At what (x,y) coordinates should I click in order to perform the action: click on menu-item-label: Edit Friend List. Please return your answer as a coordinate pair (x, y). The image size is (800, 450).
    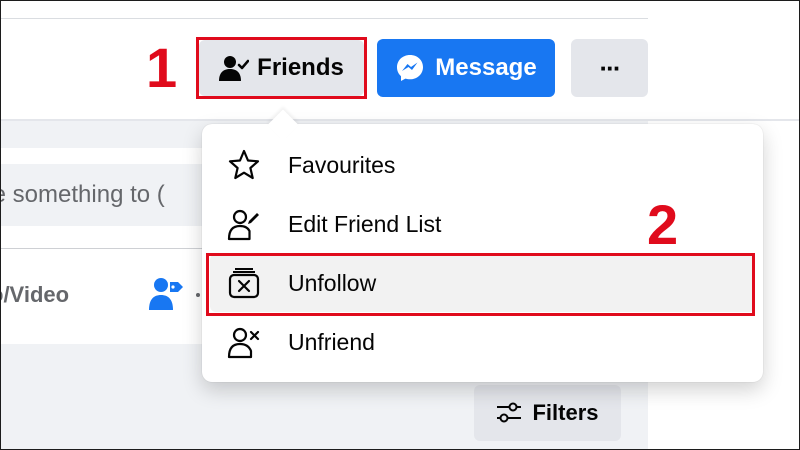
    Looking at the image, I should click on (365, 223).